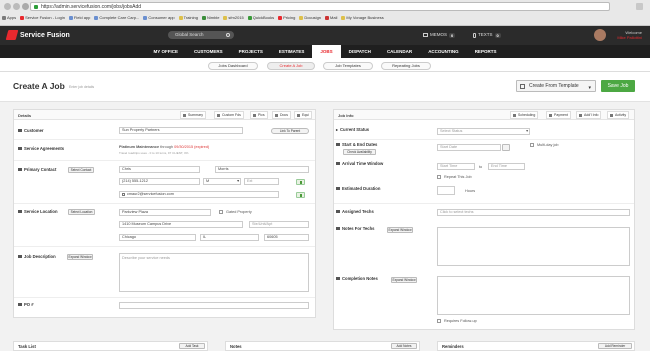 This screenshot has width=650, height=351. Describe the element at coordinates (159, 169) in the screenshot. I see `first-name-input: Chris` at that location.